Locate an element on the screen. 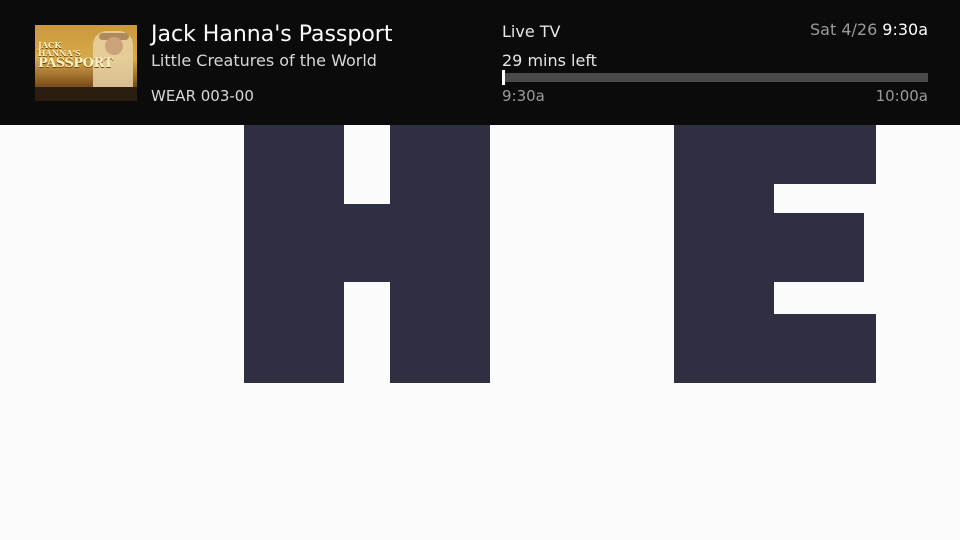  thumbnail-logo-line1: JACK HANNA'S is located at coordinates (59, 49).